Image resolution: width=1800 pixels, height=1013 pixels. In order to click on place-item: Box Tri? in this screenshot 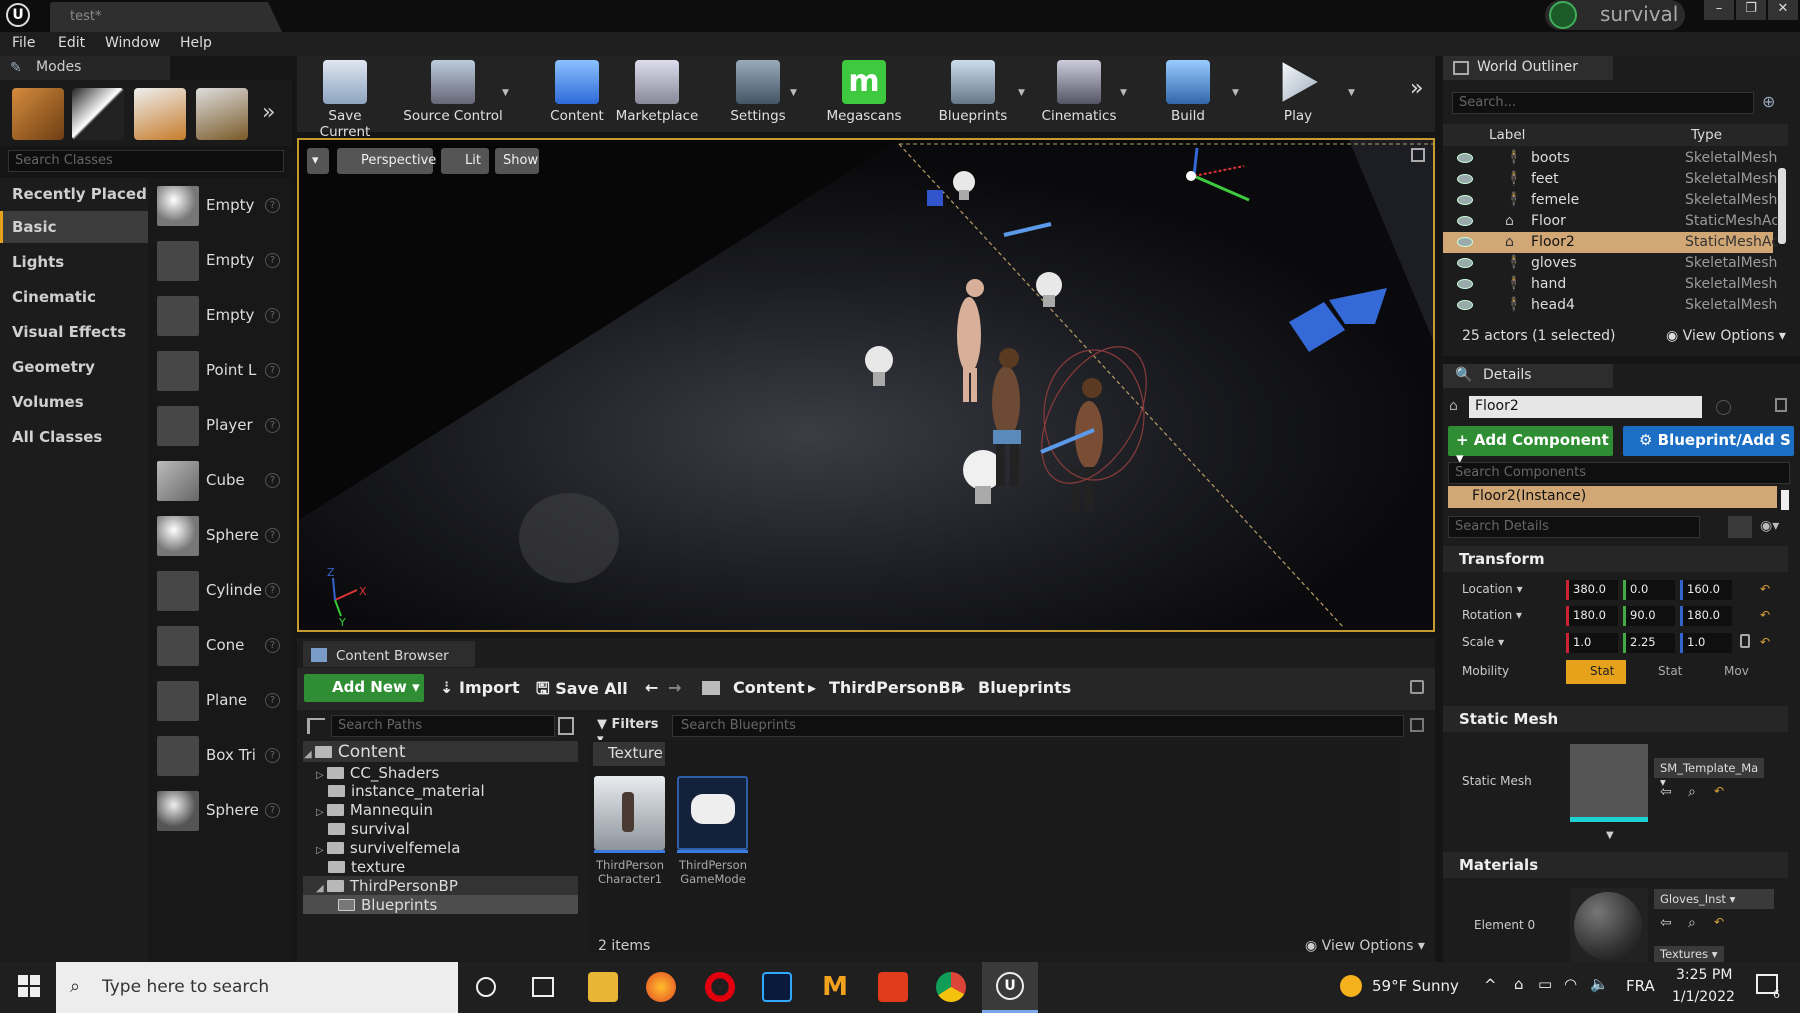, I will do `click(222, 756)`.